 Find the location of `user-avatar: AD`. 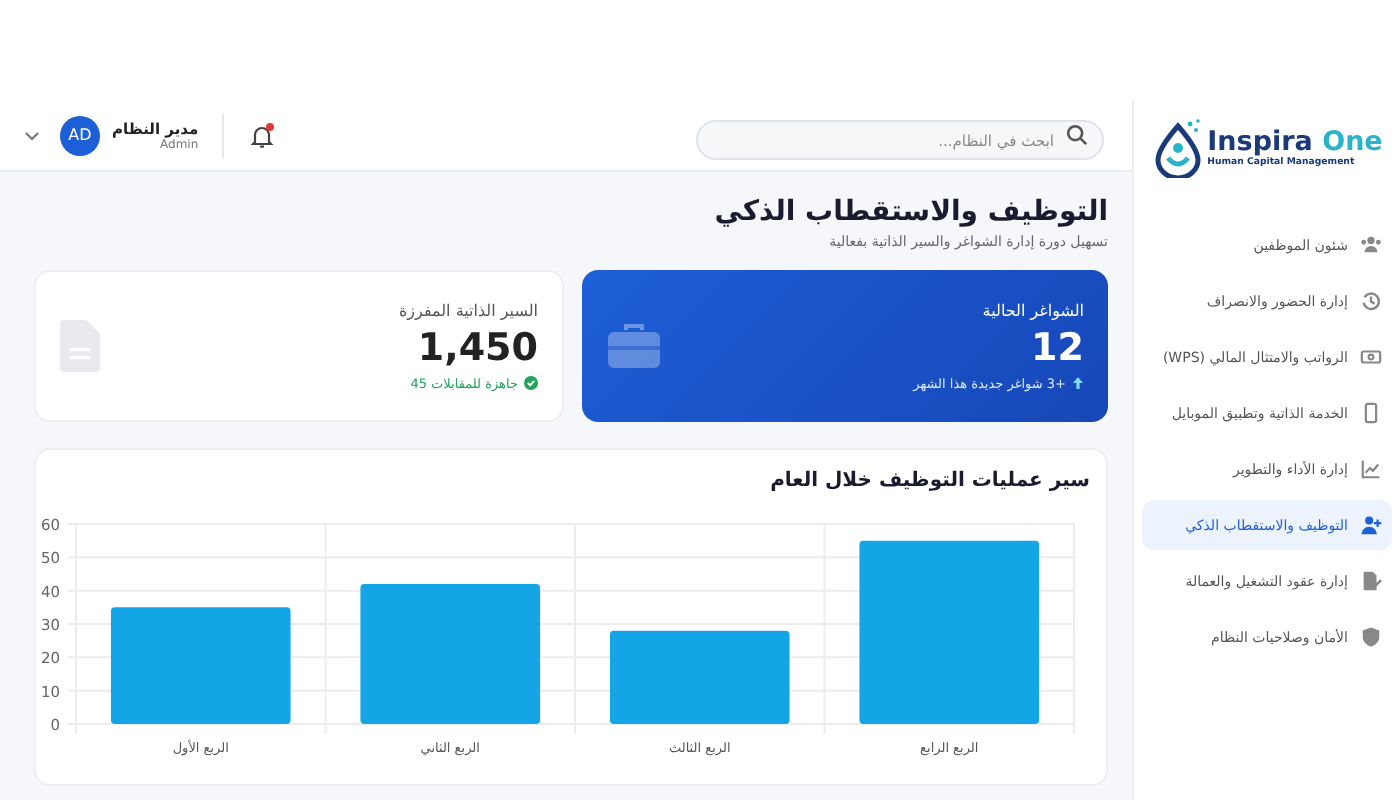

user-avatar: AD is located at coordinates (80, 135).